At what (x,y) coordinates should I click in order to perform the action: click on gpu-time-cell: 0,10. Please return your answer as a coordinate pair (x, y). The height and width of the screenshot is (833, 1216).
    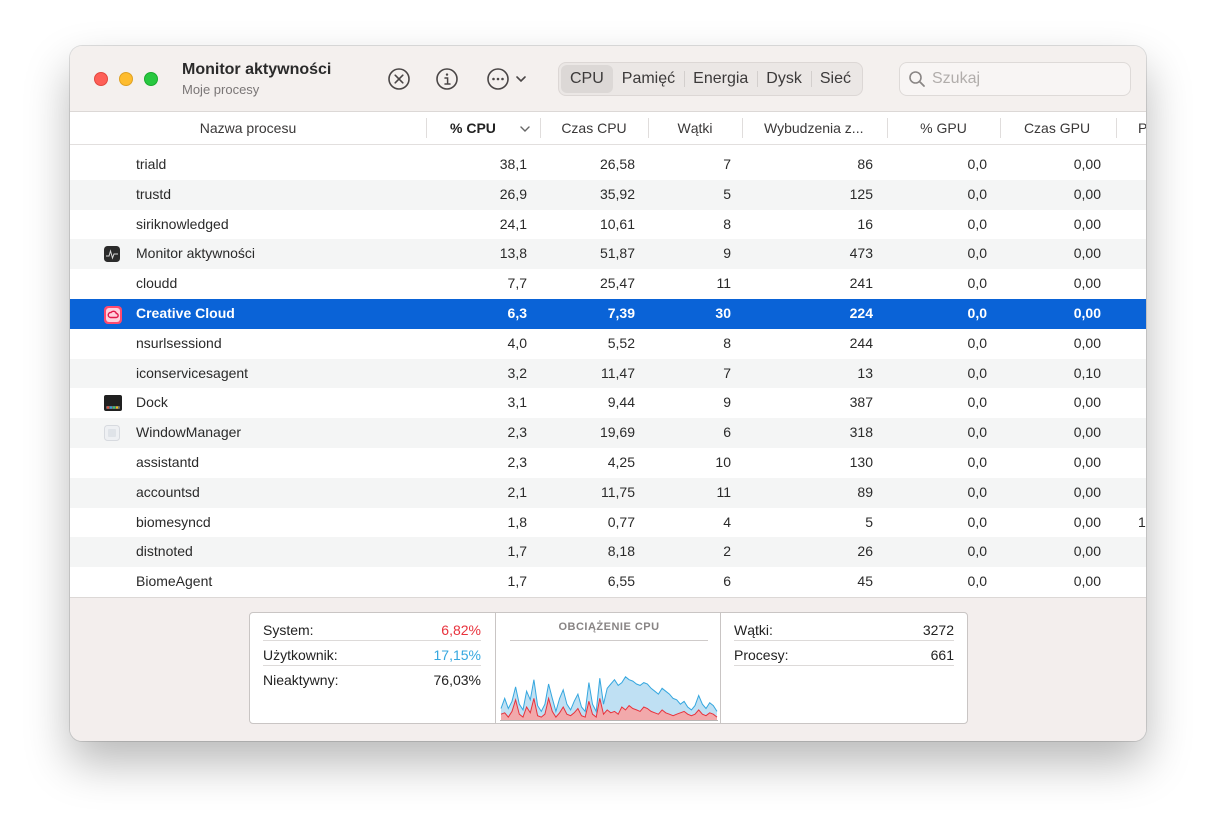
    Looking at the image, I should click on (1087, 372).